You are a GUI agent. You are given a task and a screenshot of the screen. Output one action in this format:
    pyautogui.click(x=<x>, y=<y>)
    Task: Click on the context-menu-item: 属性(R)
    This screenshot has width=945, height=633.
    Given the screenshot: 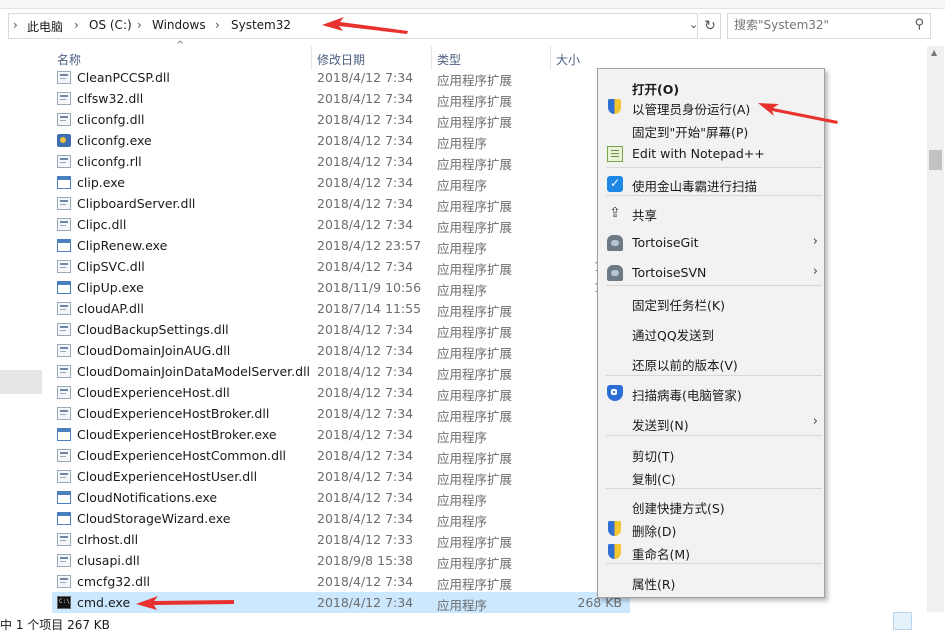 What is the action you would take?
    pyautogui.click(x=711, y=582)
    